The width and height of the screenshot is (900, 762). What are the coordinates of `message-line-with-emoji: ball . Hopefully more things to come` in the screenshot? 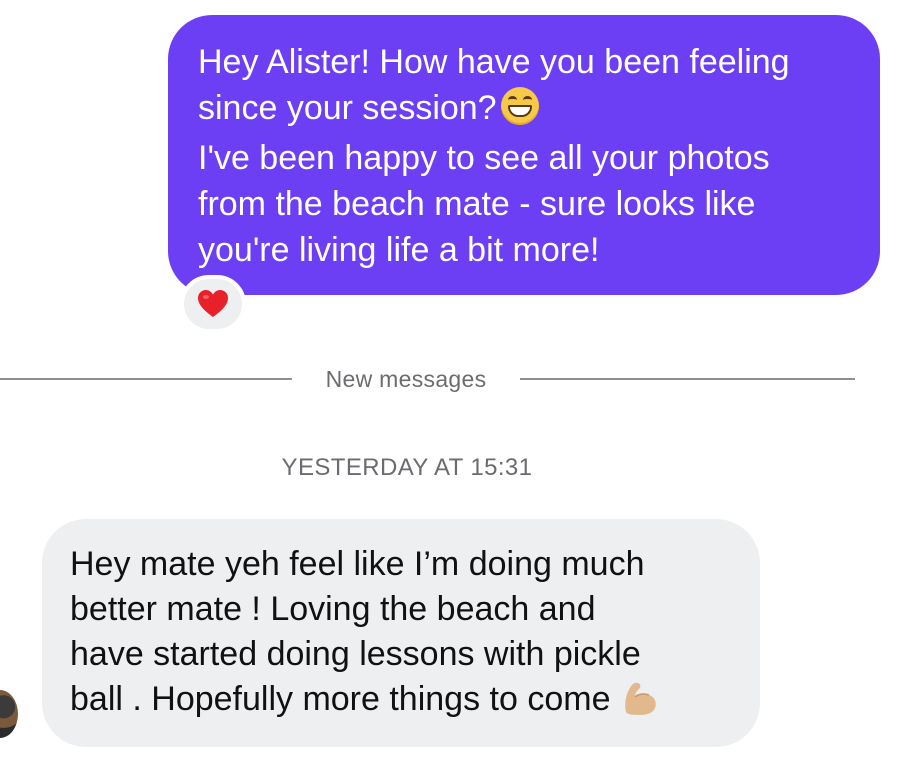 It's located at (405, 699).